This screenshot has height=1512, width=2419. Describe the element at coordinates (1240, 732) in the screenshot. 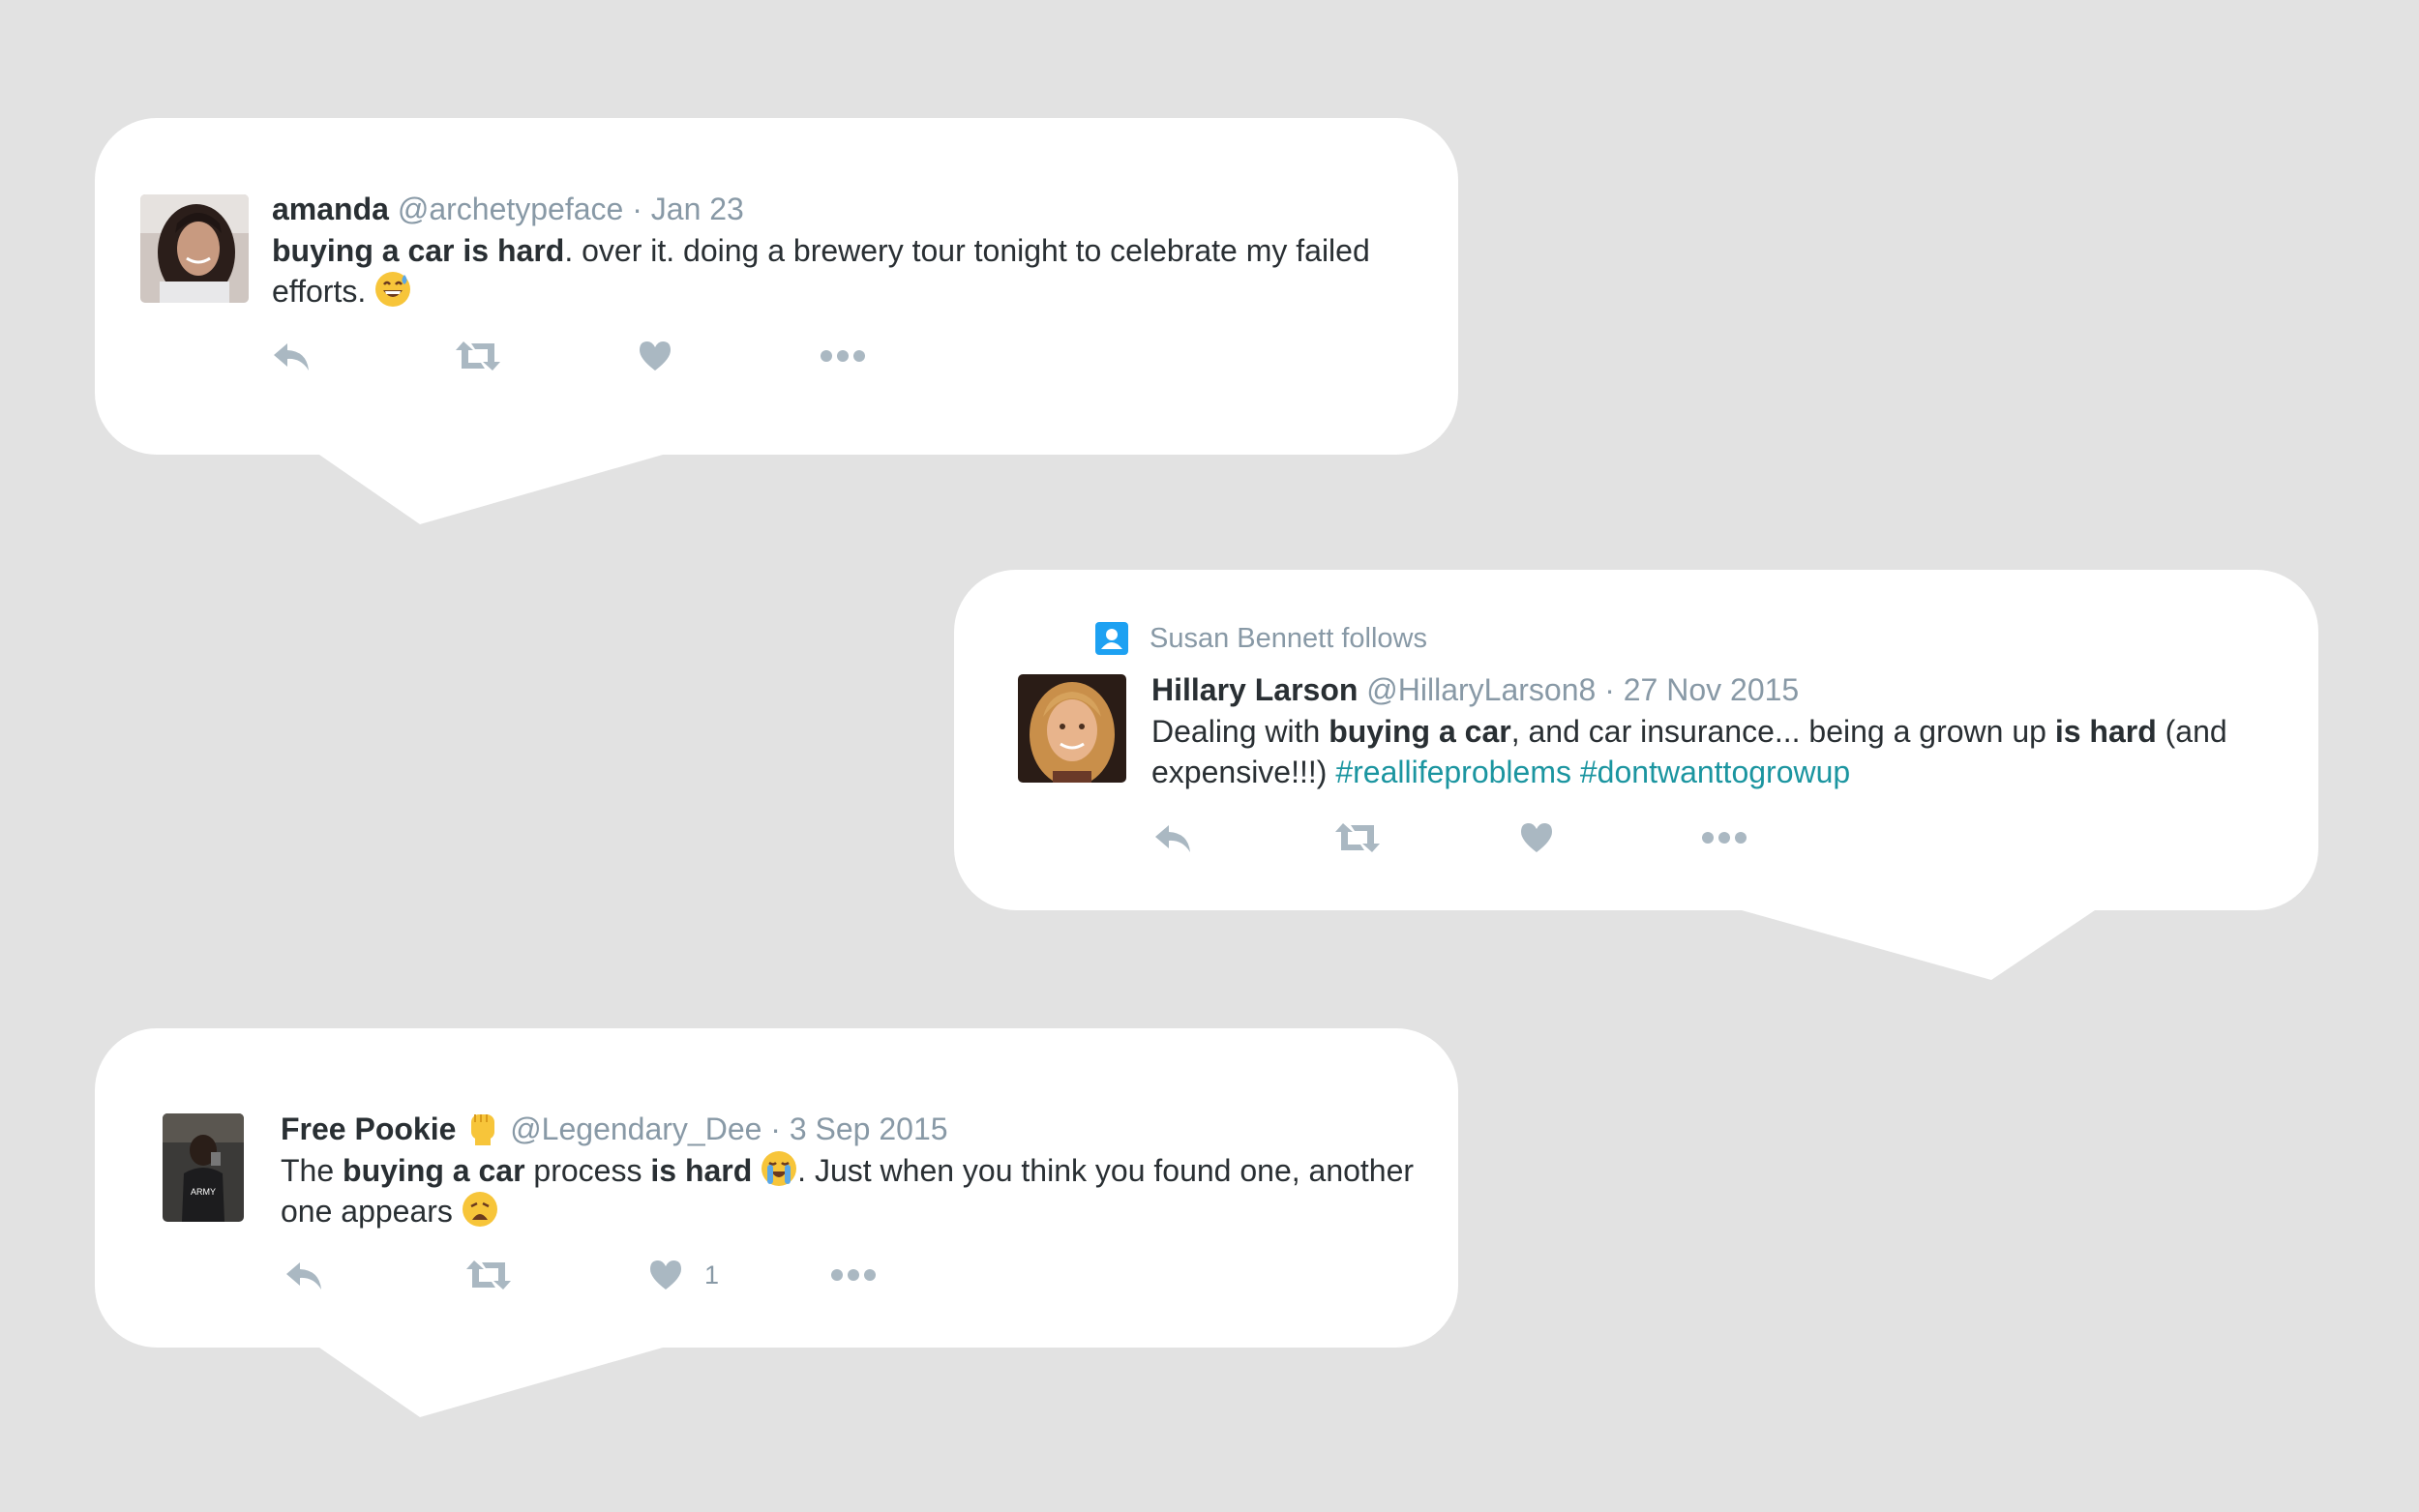

I see `text-plain: Dealing with` at that location.